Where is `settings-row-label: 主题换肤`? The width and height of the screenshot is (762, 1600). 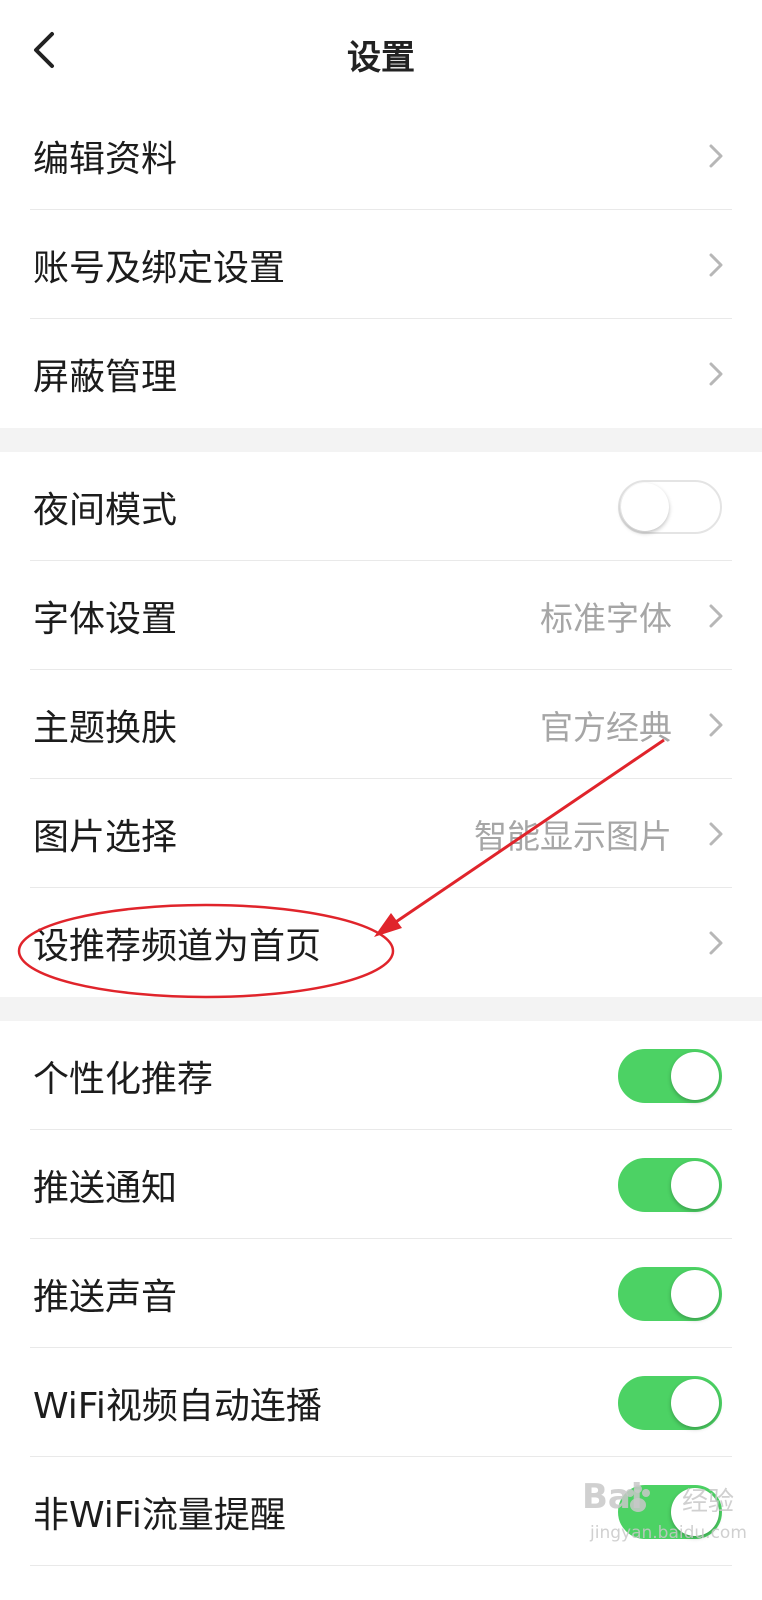
settings-row-label: 主题换肤 is located at coordinates (105, 728).